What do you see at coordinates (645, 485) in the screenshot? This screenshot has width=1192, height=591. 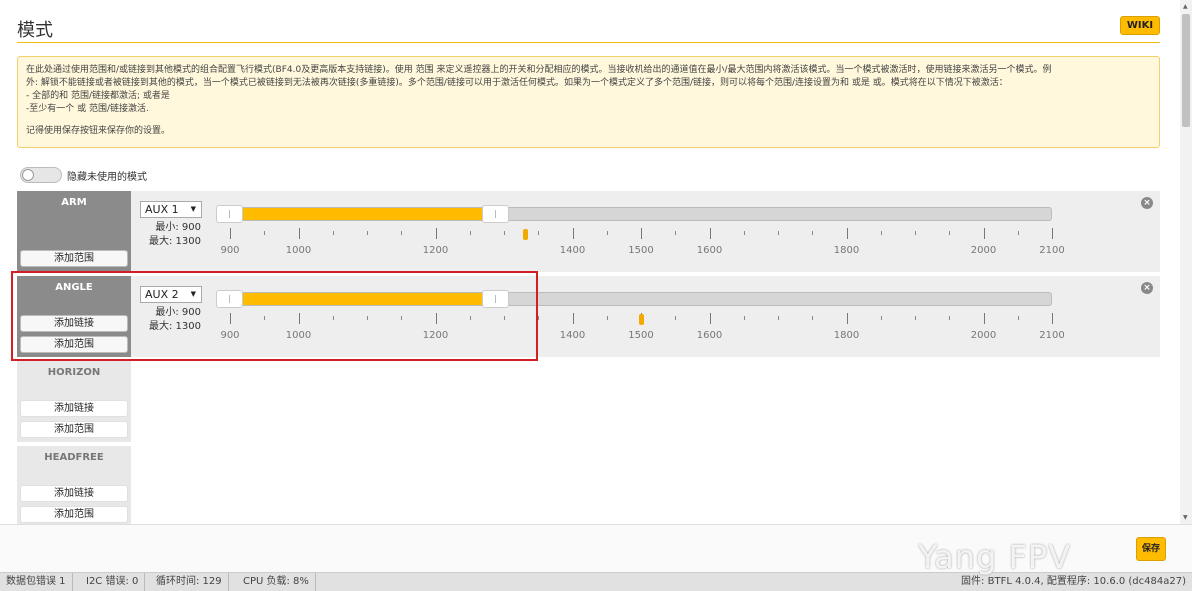 I see `mode-headfree-body` at bounding box center [645, 485].